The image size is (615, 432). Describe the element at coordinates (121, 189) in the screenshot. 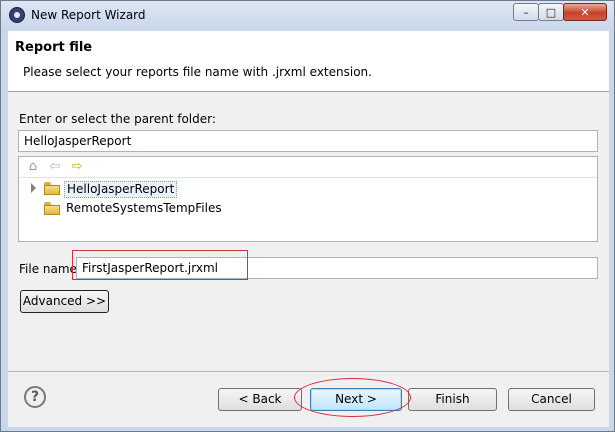

I see `tree-item-label: HelloJasperReport` at that location.